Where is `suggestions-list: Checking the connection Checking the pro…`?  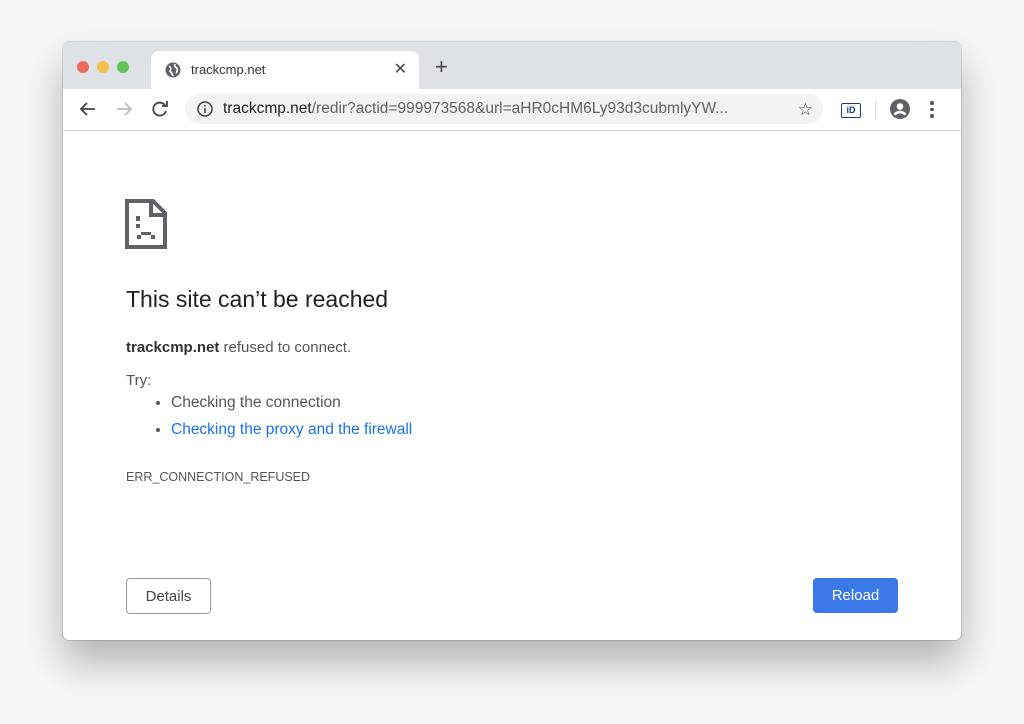 suggestions-list: Checking the connection Checking the pro… is located at coordinates (269, 416).